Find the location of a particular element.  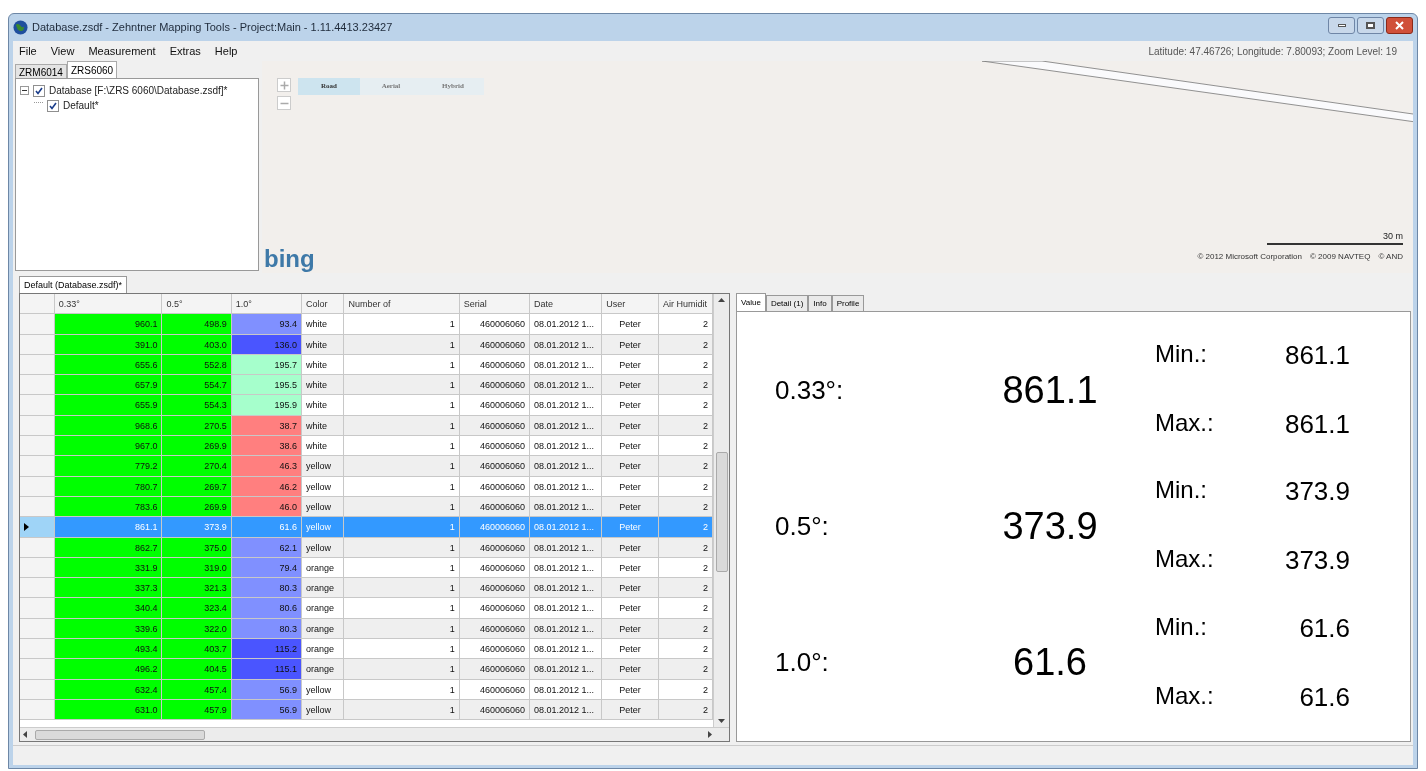

scroll-up-icon is located at coordinates (721, 300).